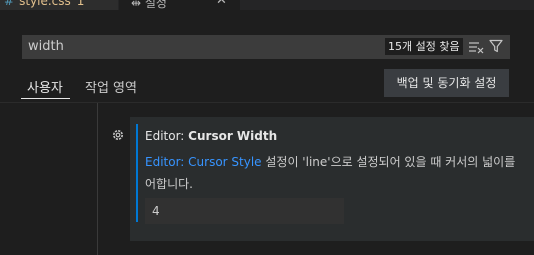 The width and height of the screenshot is (534, 255). What do you see at coordinates (508, 4) in the screenshot?
I see `more-actions-icon: ···` at bounding box center [508, 4].